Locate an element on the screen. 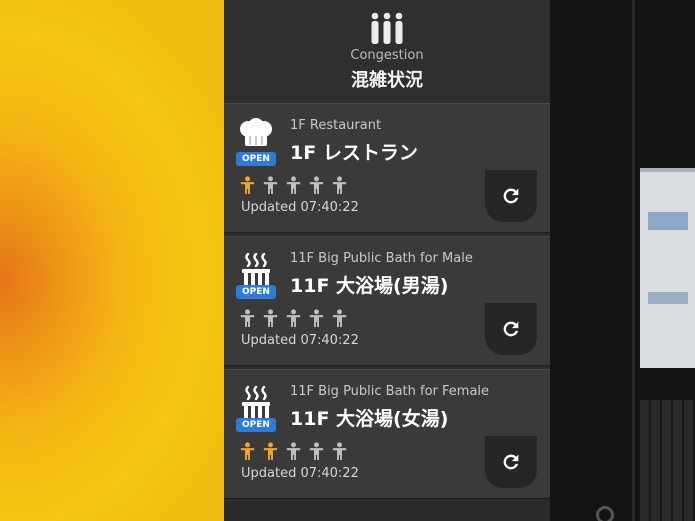 The width and height of the screenshot is (695, 521). background-keyboard is located at coordinates (667, 460).